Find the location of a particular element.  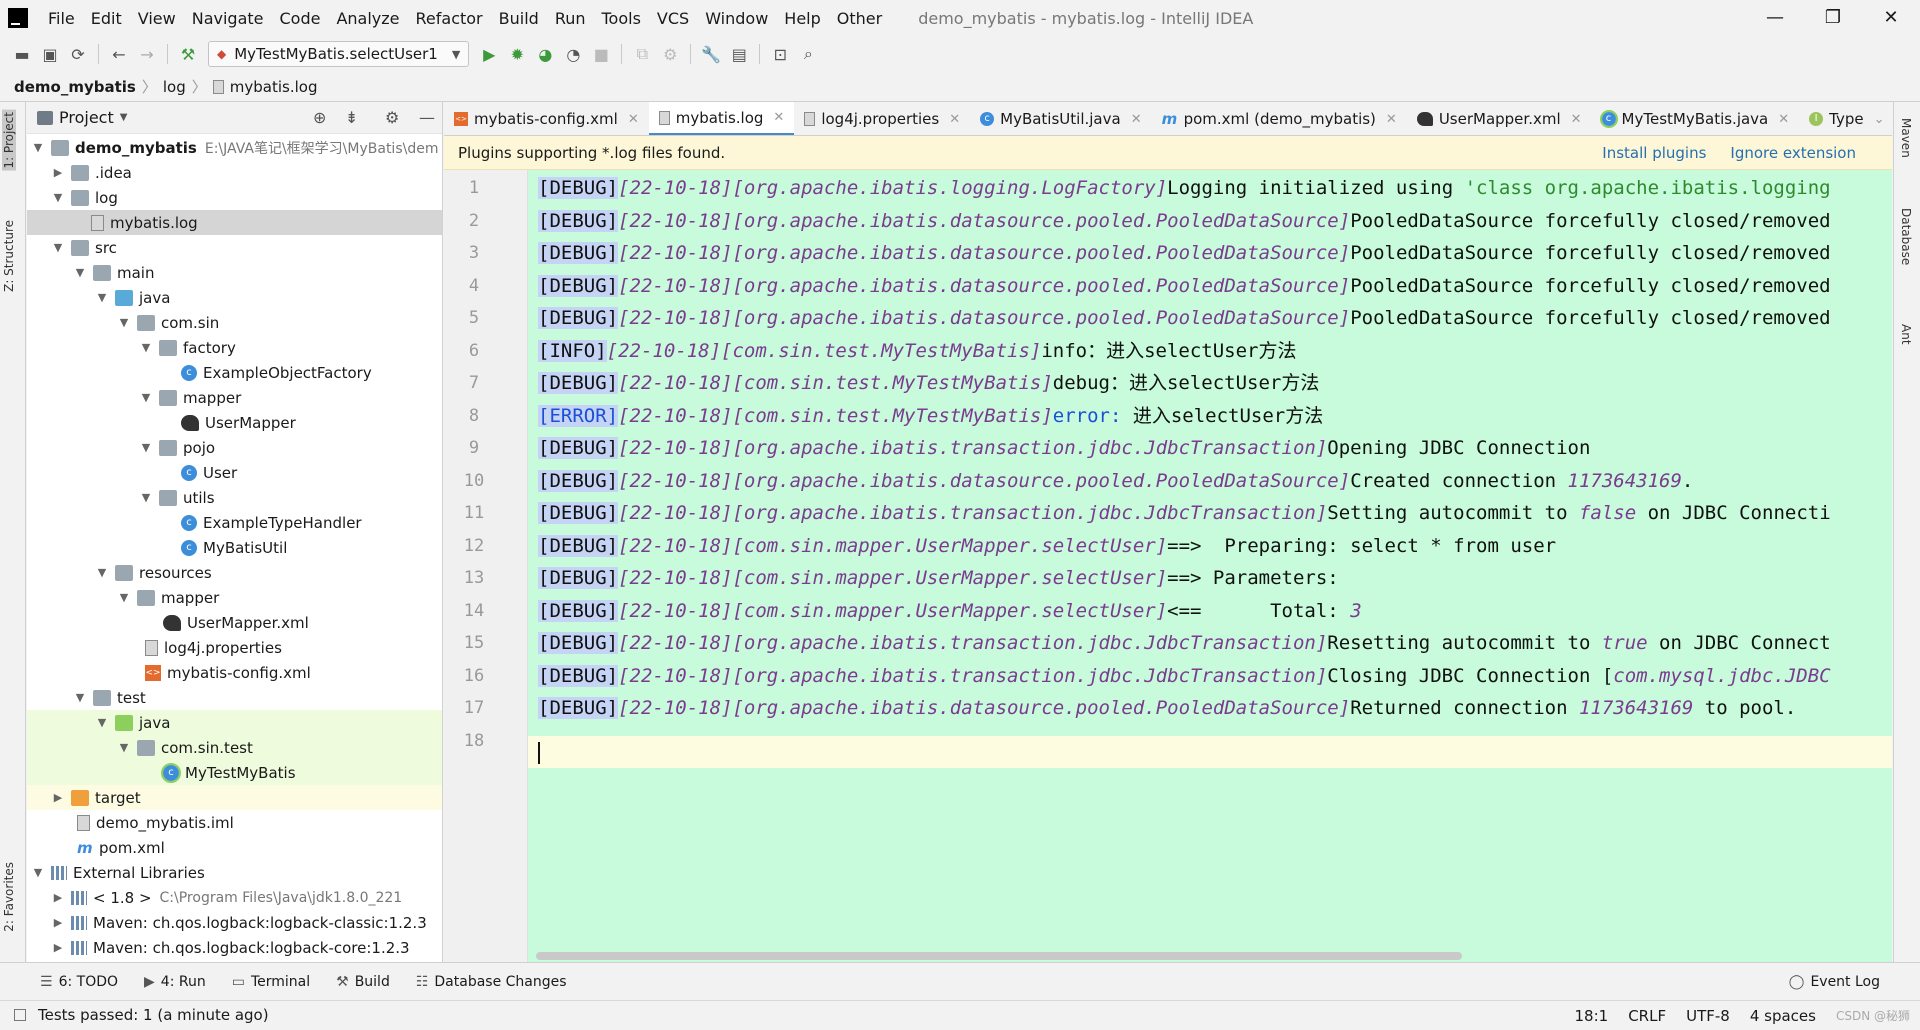

tree-item-iml: demo_mybatis.iml is located at coordinates (234, 822).